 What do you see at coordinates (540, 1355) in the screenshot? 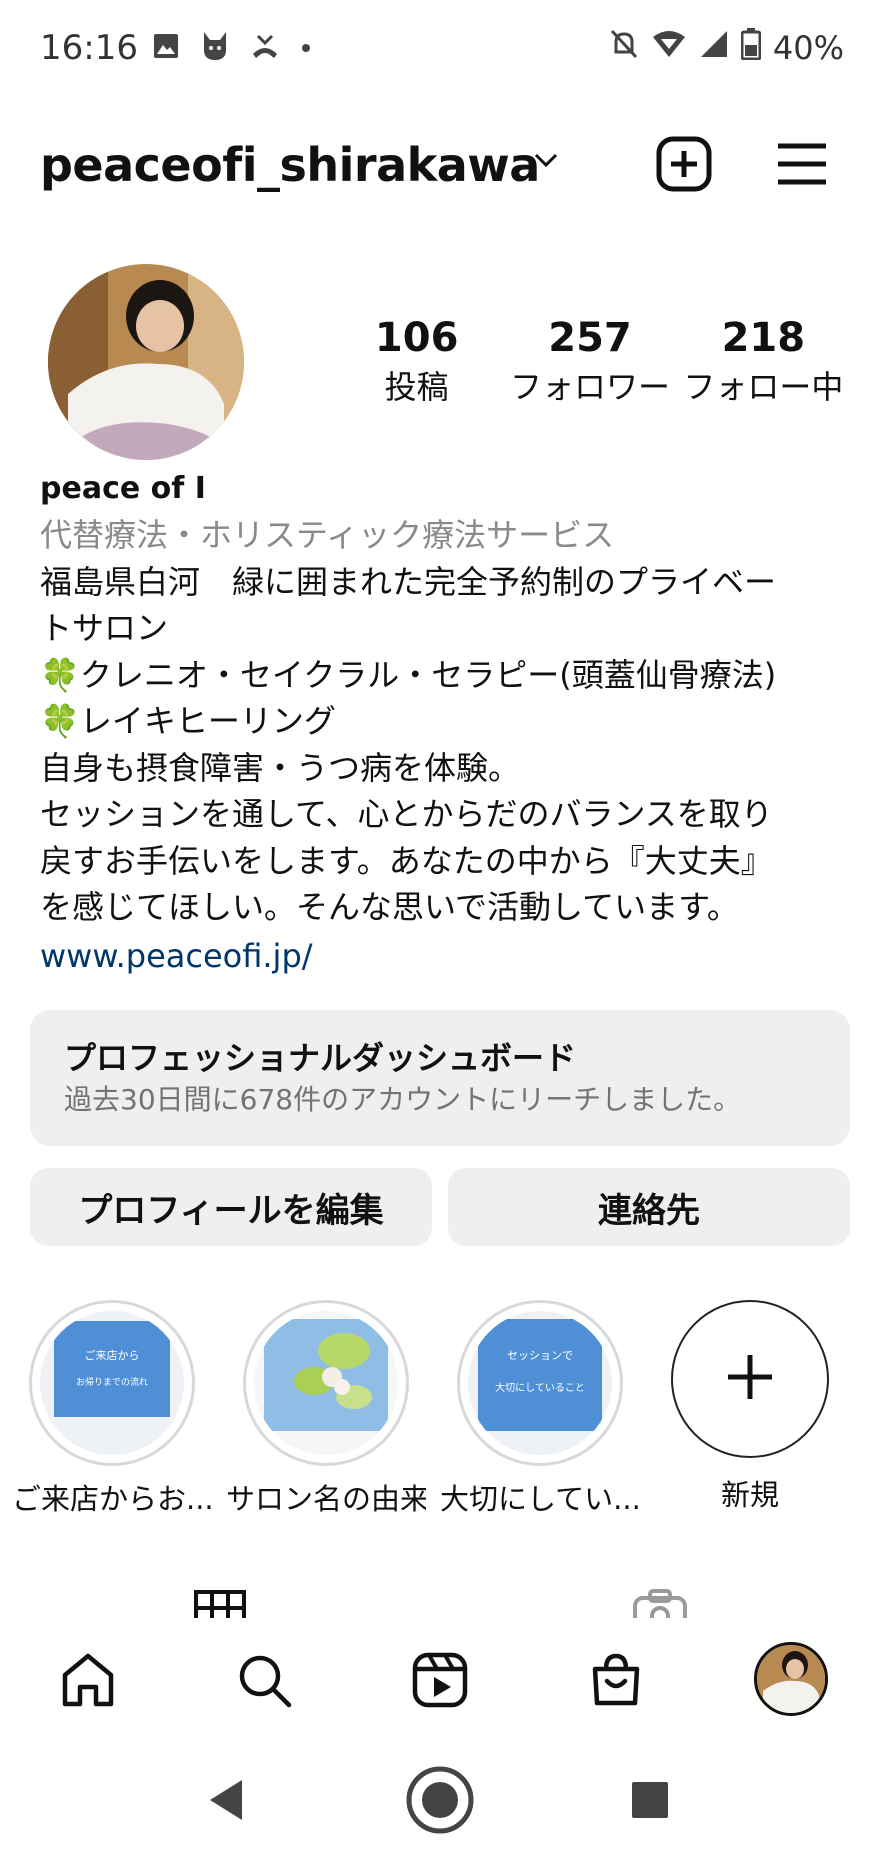
I see `highlight-cover-text: セッションで` at bounding box center [540, 1355].